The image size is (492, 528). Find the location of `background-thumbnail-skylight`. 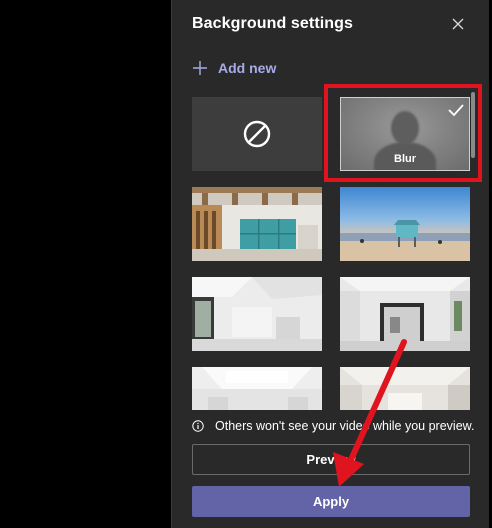

background-thumbnail-skylight is located at coordinates (257, 388).